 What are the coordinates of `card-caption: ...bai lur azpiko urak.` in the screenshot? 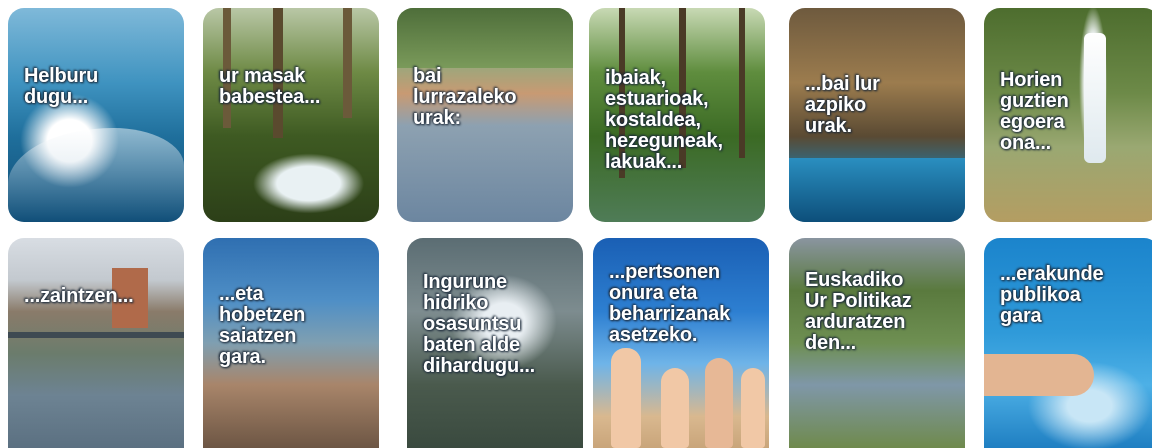 It's located at (842, 105).